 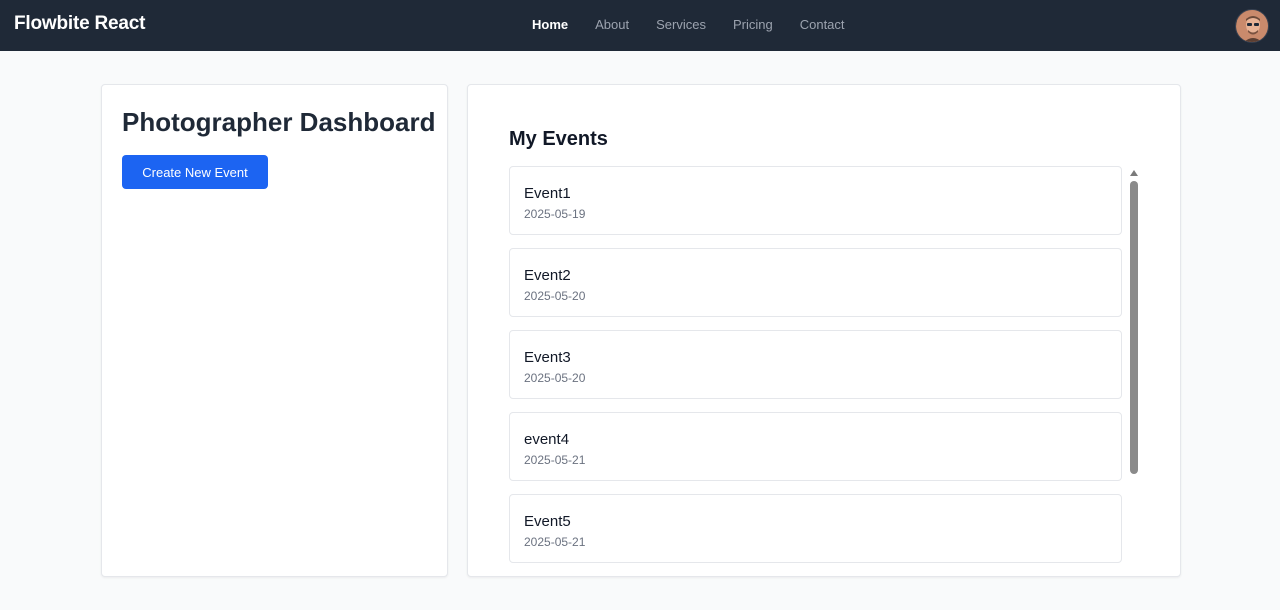 I want to click on user-avatar-icon, so click(x=1252, y=26).